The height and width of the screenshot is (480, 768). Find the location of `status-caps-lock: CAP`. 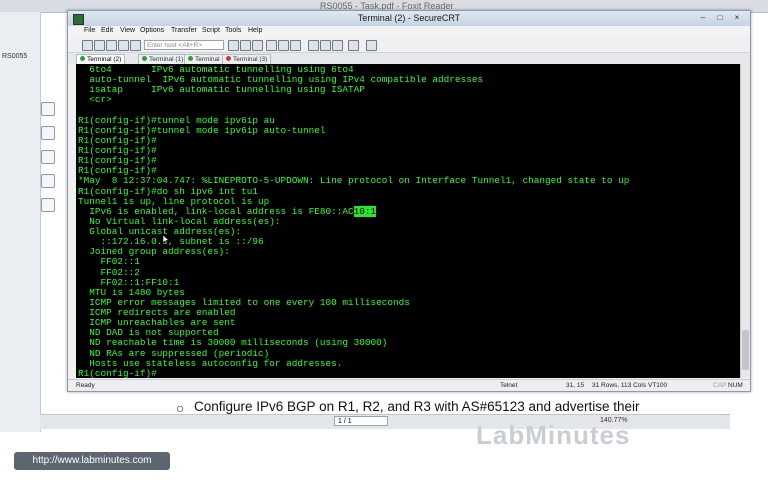

status-caps-lock: CAP is located at coordinates (720, 385).